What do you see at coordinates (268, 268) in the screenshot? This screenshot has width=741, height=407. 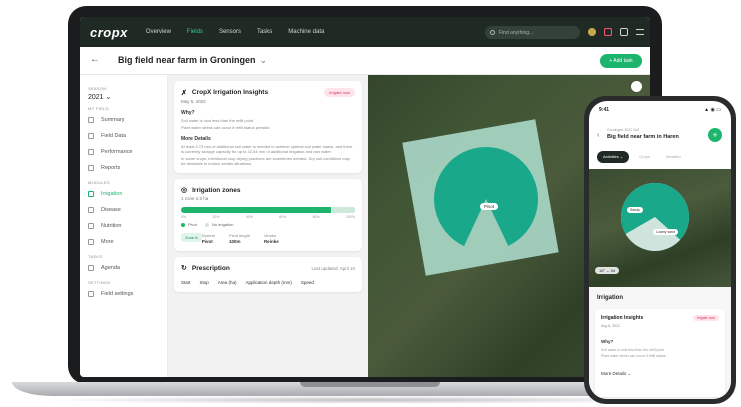 I see `prescription-header: ↻ Prescription Last updated: April 10` at bounding box center [268, 268].